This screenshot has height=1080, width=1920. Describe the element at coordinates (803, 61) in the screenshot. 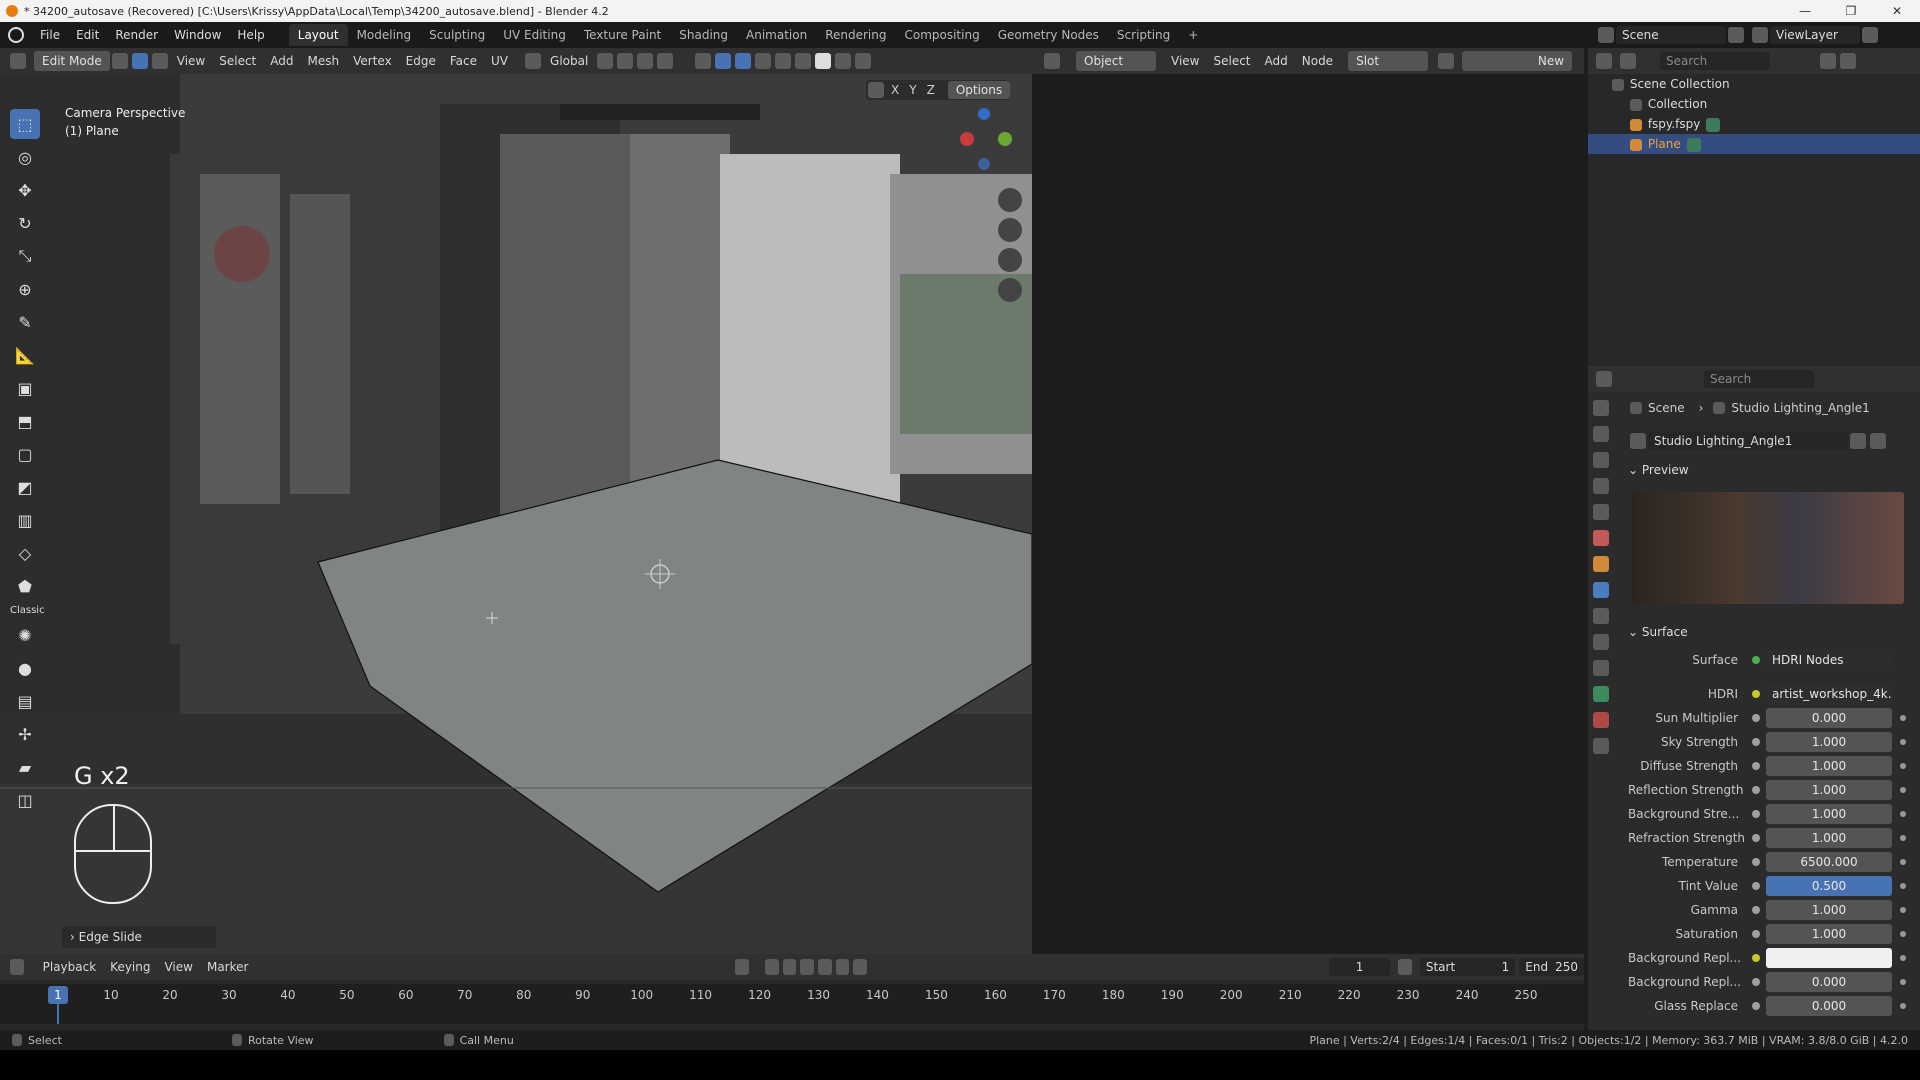

I see `wireframe-shading-icon` at that location.